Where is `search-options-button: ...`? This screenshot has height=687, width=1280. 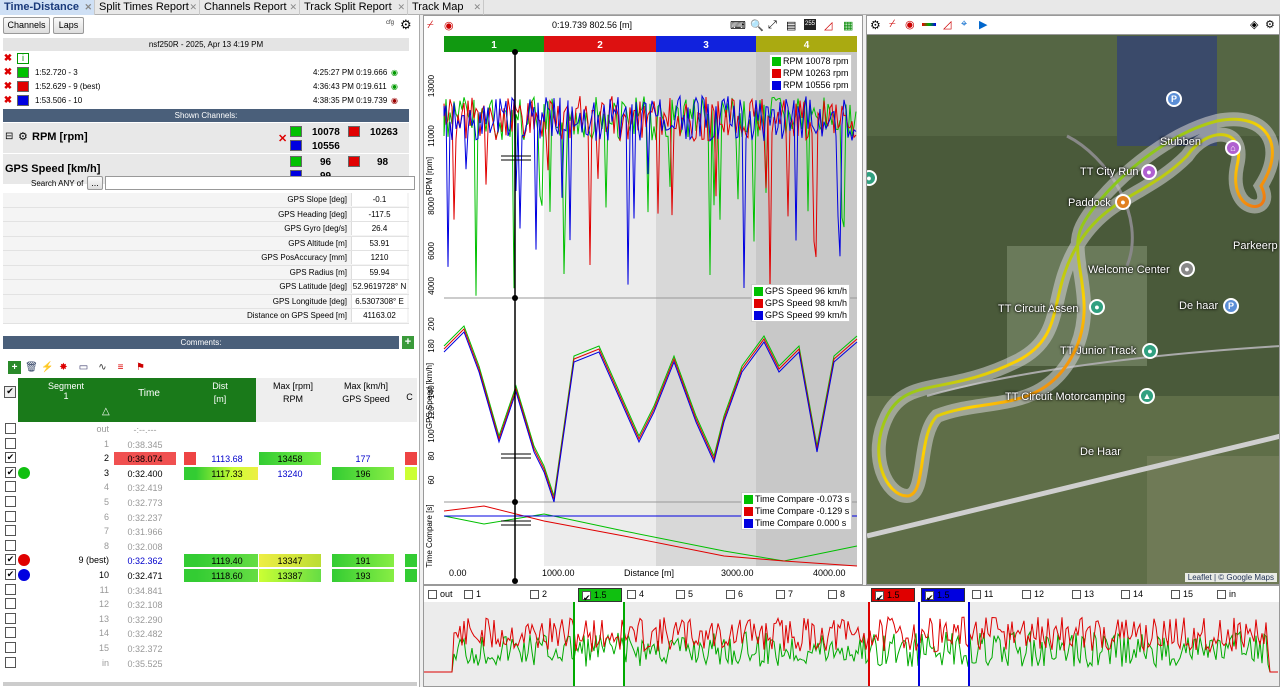
search-options-button: ... is located at coordinates (95, 183).